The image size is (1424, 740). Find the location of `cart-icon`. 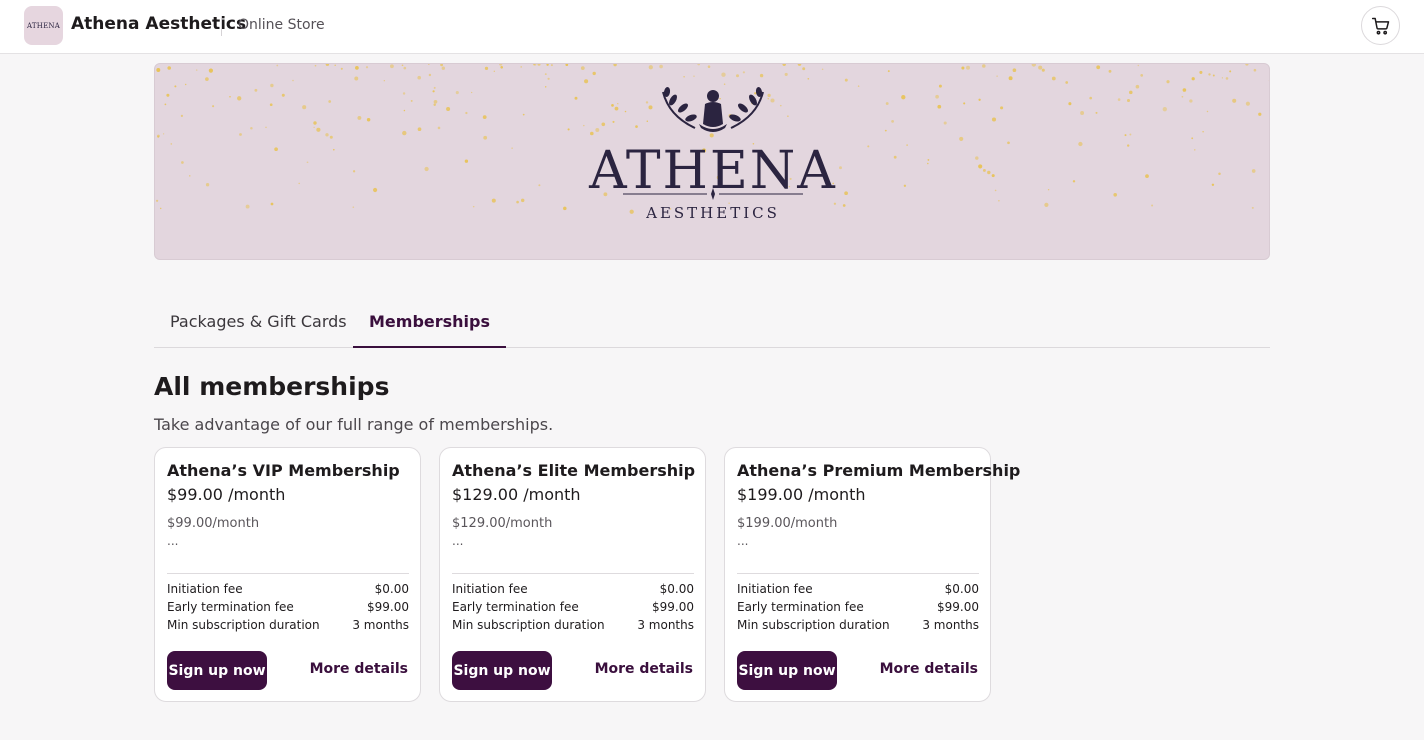

cart-icon is located at coordinates (1380, 26).